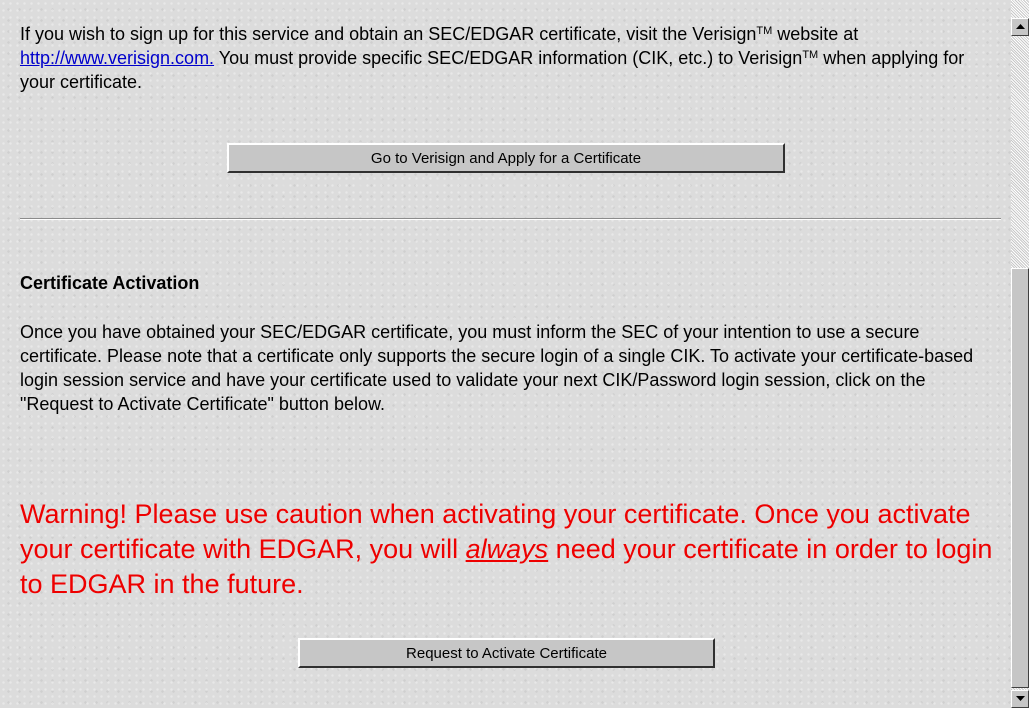  I want to click on scroll-up-button, so click(1020, 27).